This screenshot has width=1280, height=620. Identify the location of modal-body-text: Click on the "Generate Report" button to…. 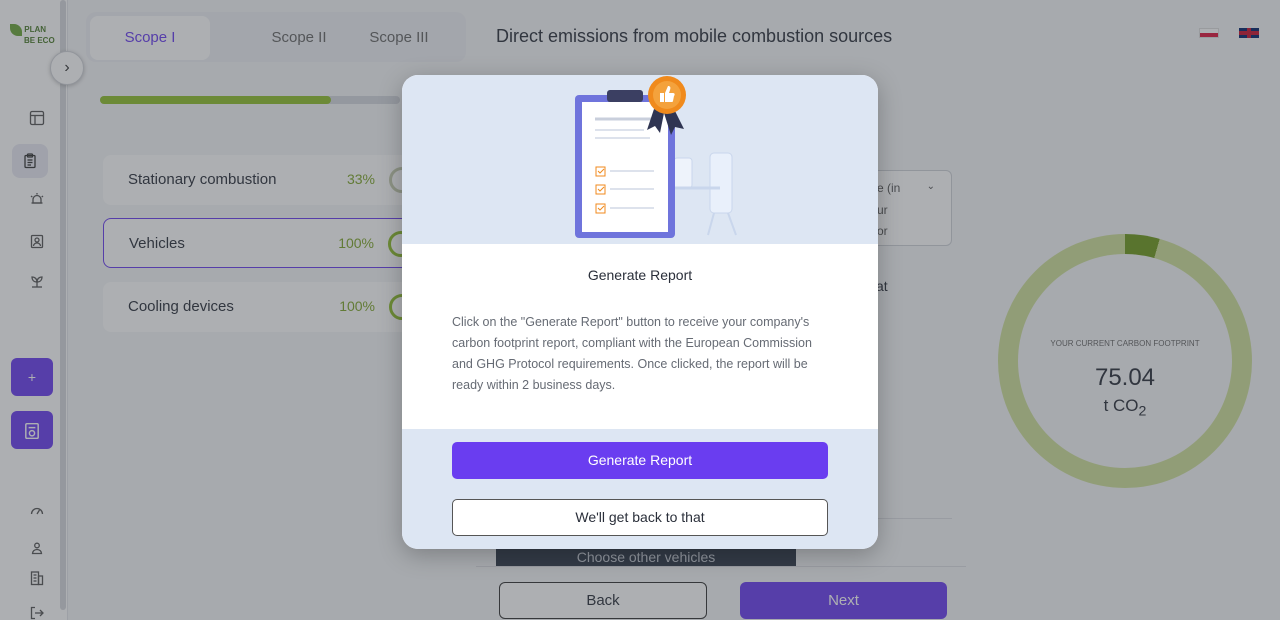
(632, 353).